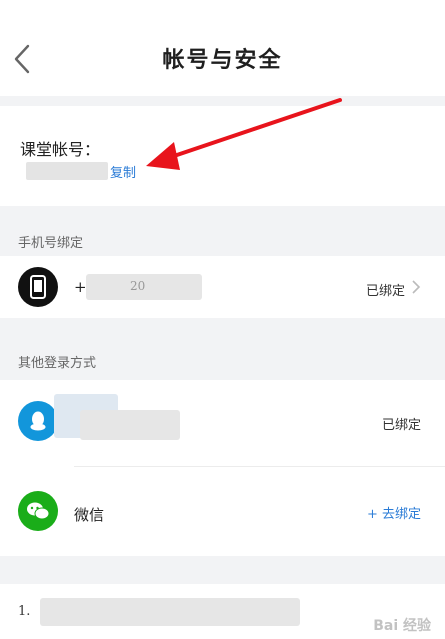  I want to click on list-item-redacted, so click(170, 612).